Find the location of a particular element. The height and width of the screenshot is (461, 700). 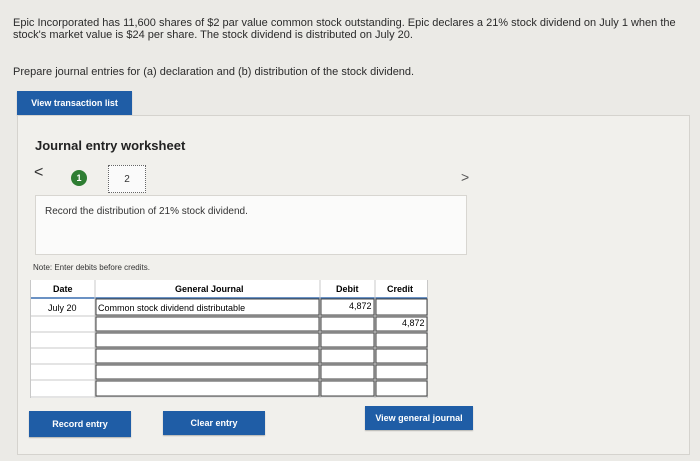

step-1-indicator: 1 is located at coordinates (79, 178).